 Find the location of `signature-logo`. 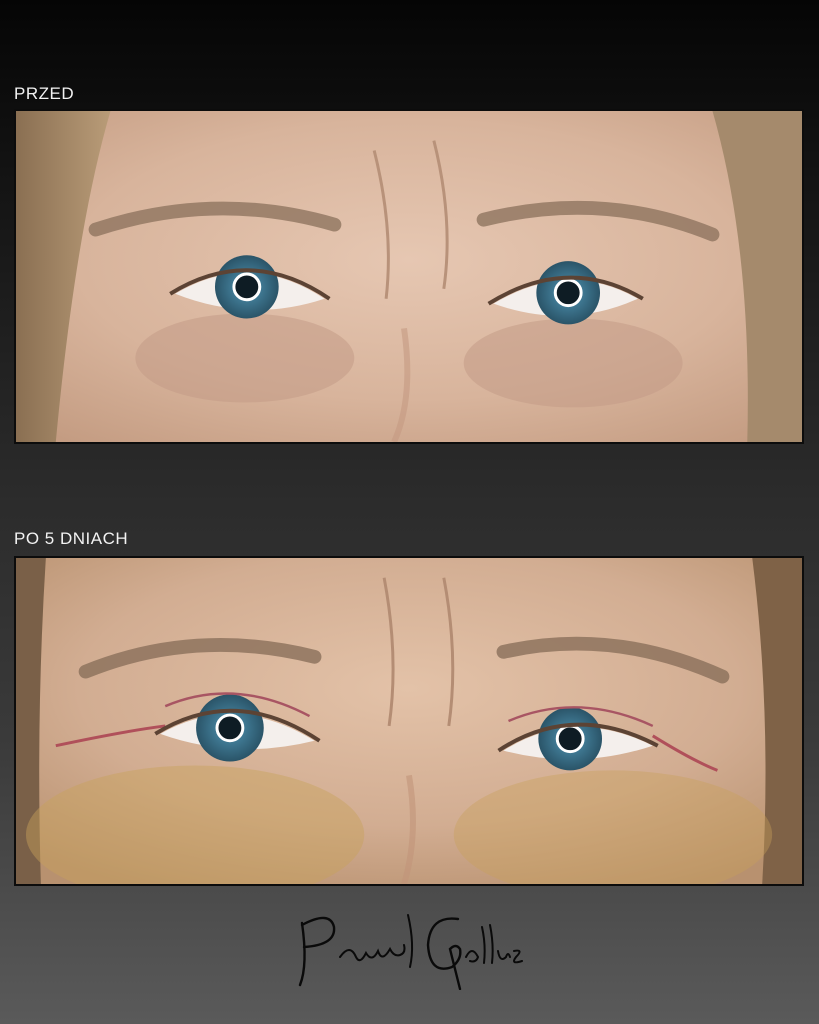

signature-logo is located at coordinates (410, 952).